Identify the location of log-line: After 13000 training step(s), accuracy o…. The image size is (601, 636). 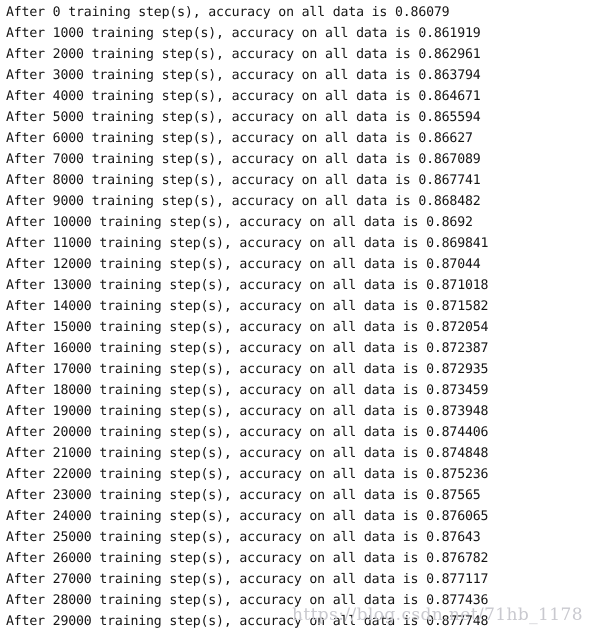
(247, 285).